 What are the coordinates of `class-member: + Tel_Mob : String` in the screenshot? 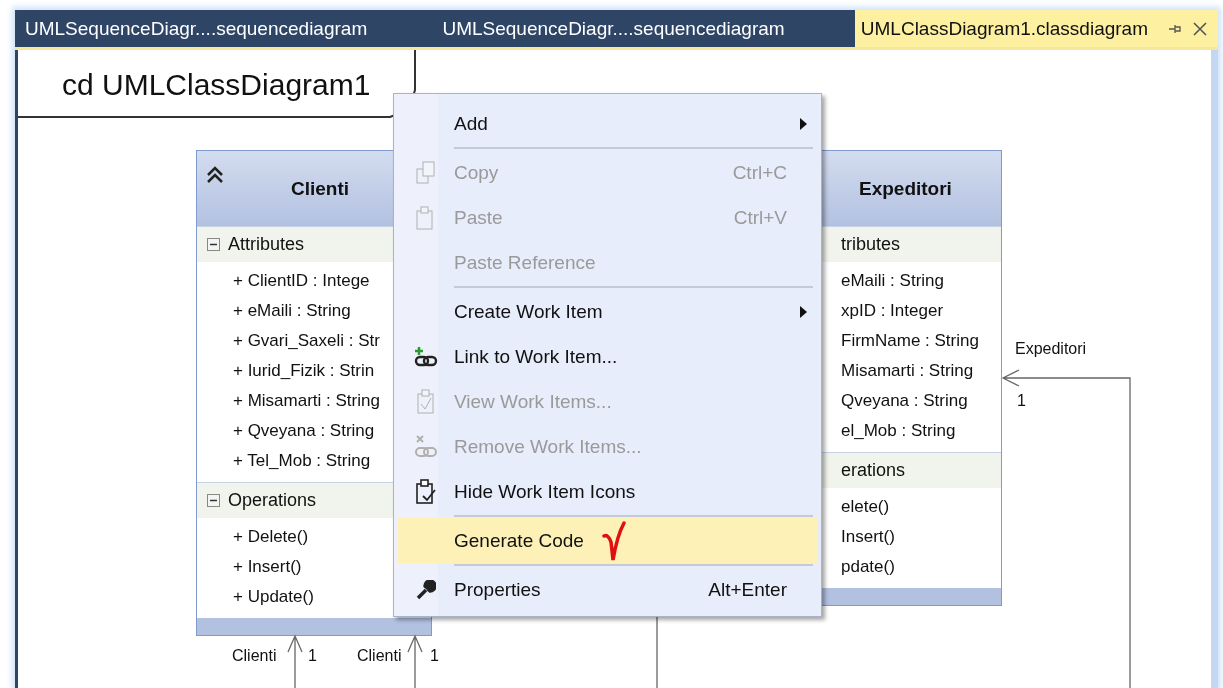 It's located at (302, 461).